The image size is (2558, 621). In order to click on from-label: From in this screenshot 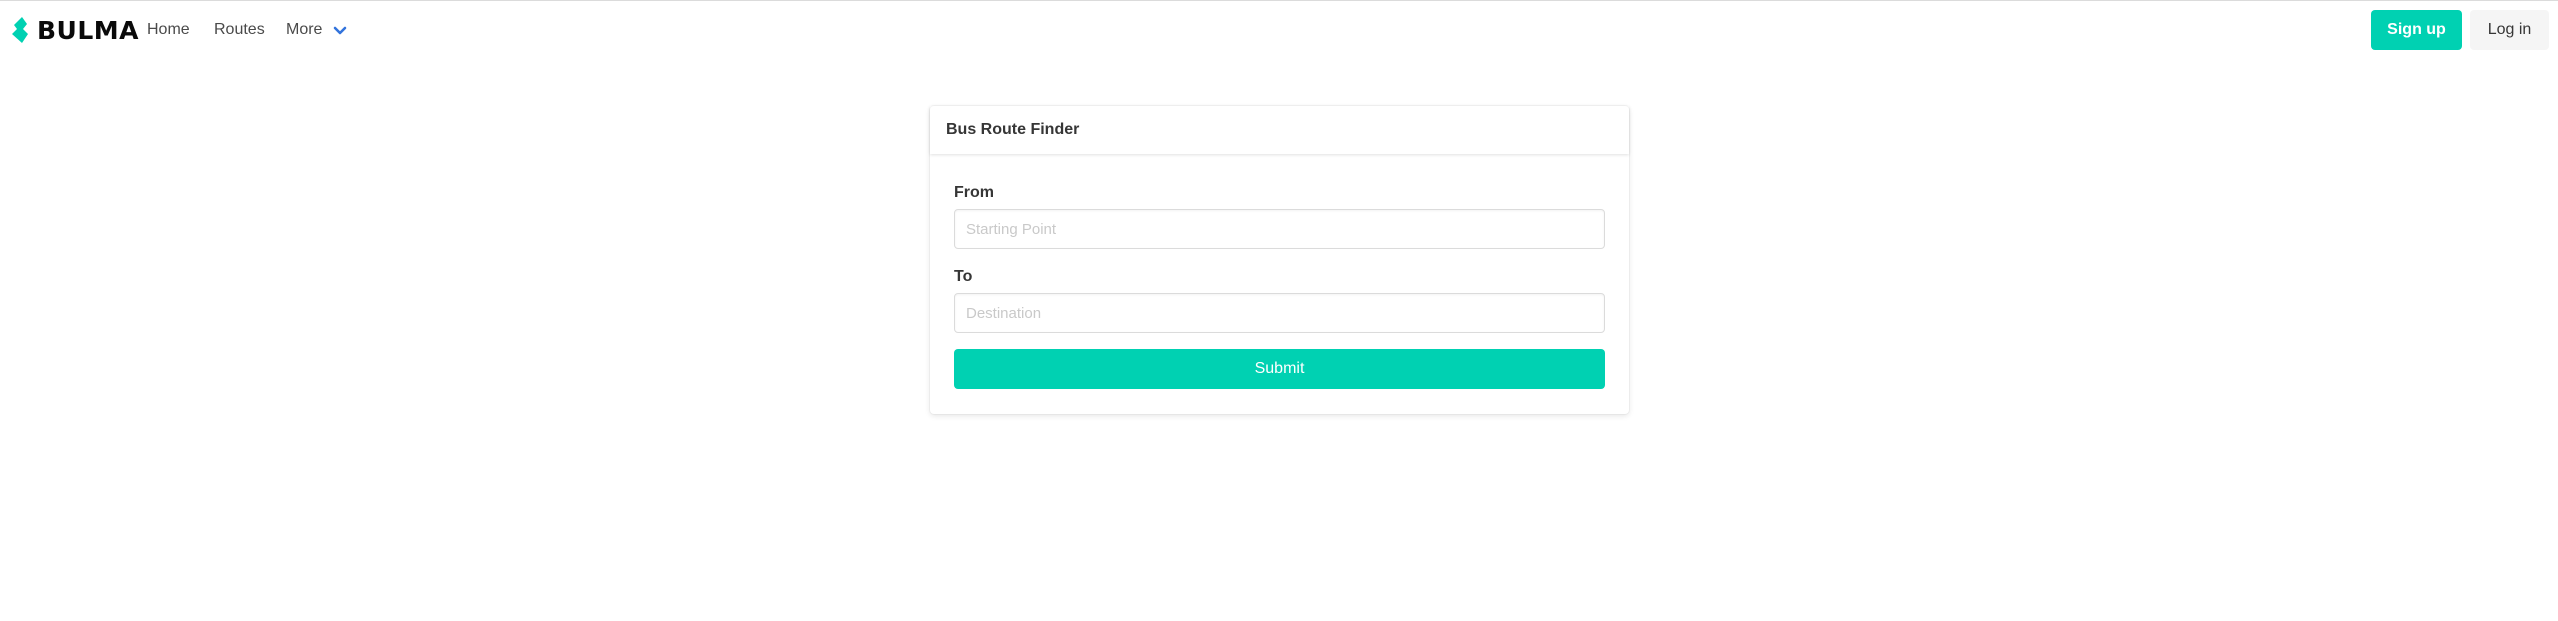, I will do `click(974, 192)`.